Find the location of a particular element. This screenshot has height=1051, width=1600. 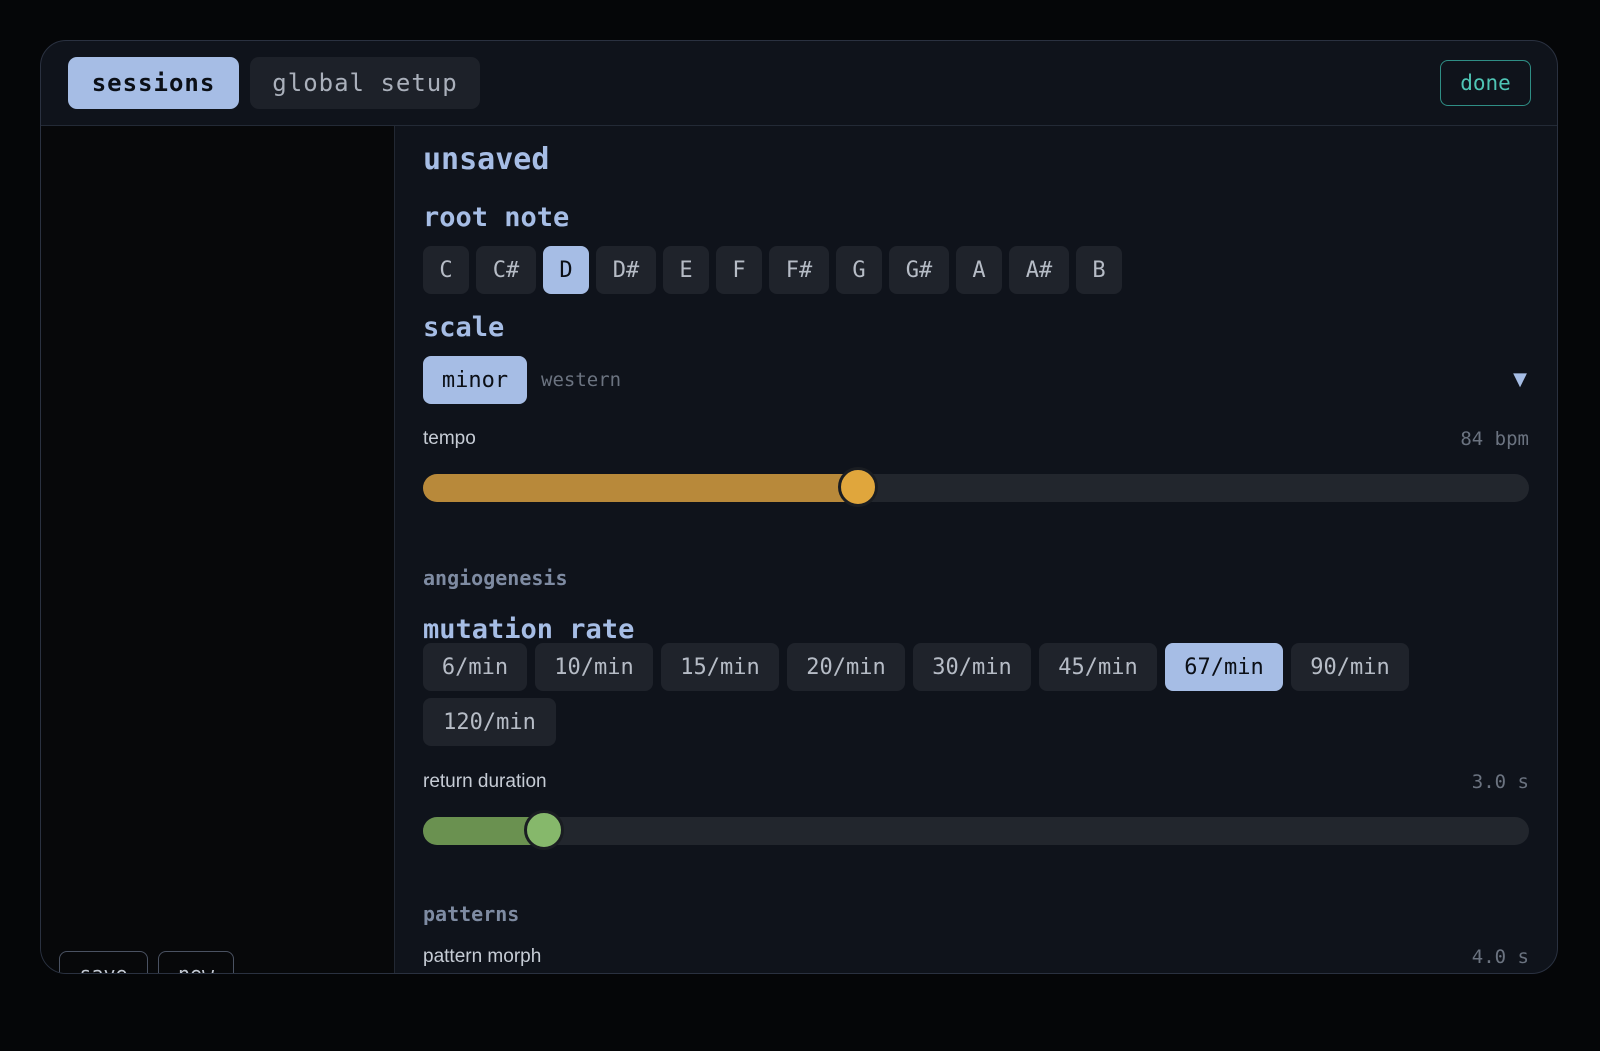

tempo-value: 84 bpm is located at coordinates (1494, 439).